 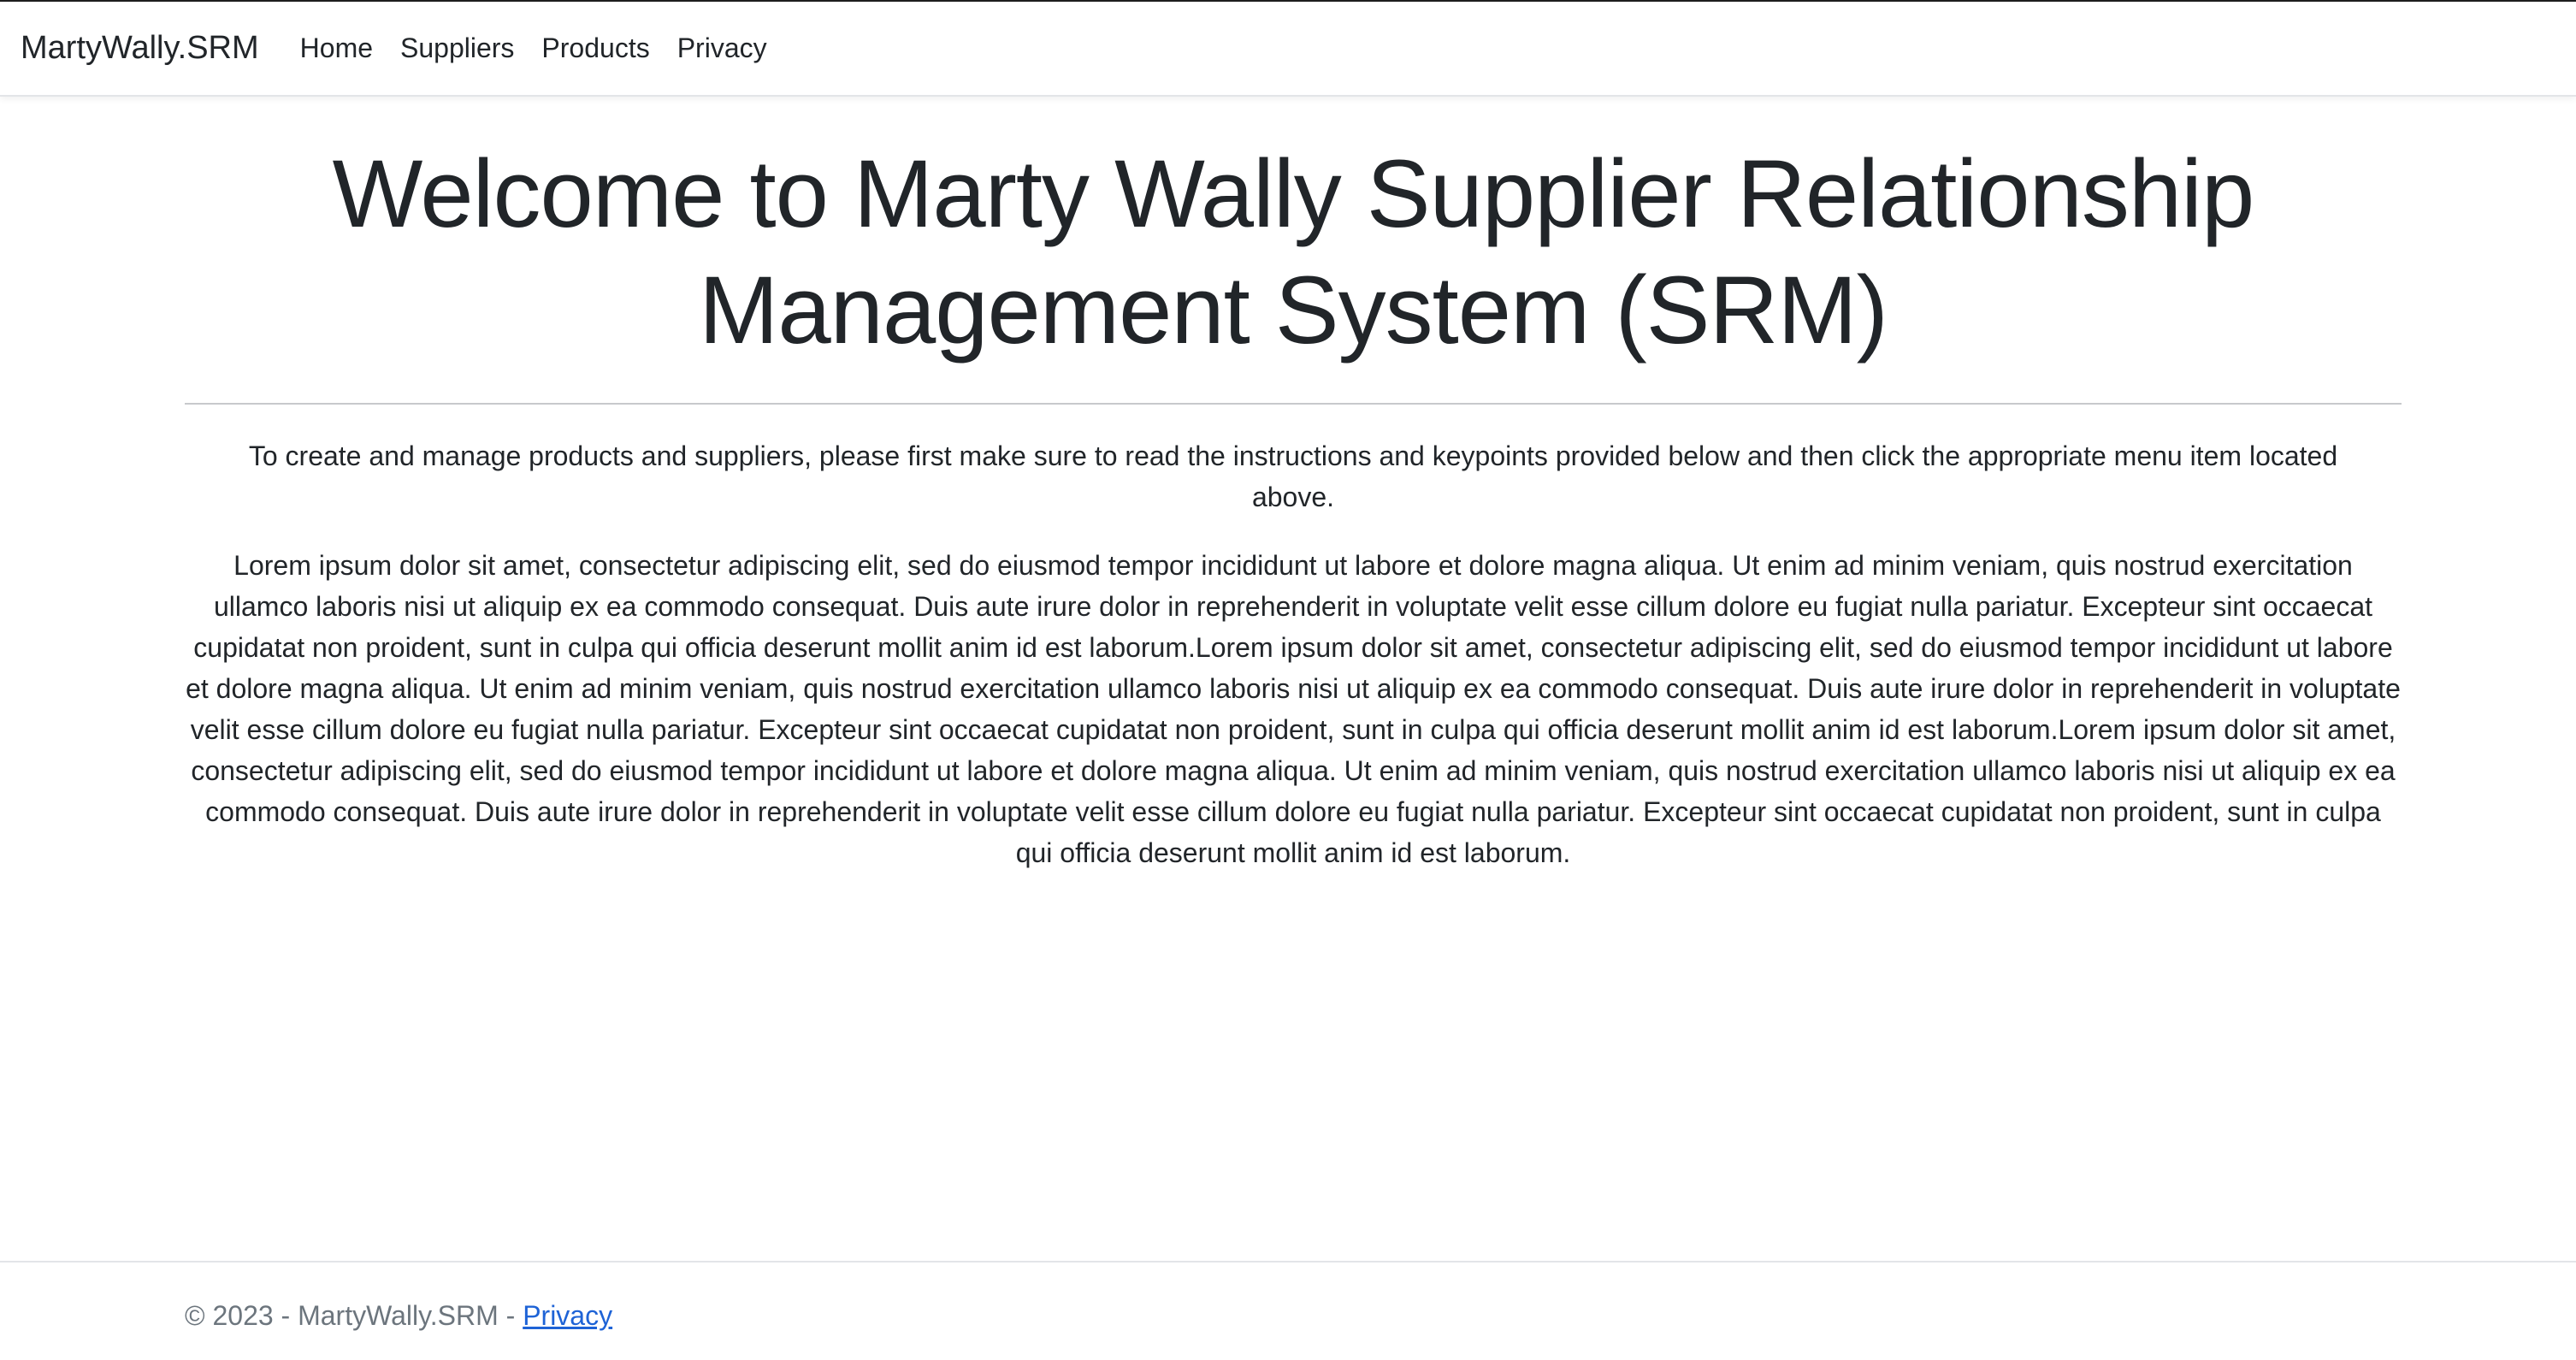 I want to click on nav-links: Home Suppliers Products Privacy, so click(x=534, y=48).